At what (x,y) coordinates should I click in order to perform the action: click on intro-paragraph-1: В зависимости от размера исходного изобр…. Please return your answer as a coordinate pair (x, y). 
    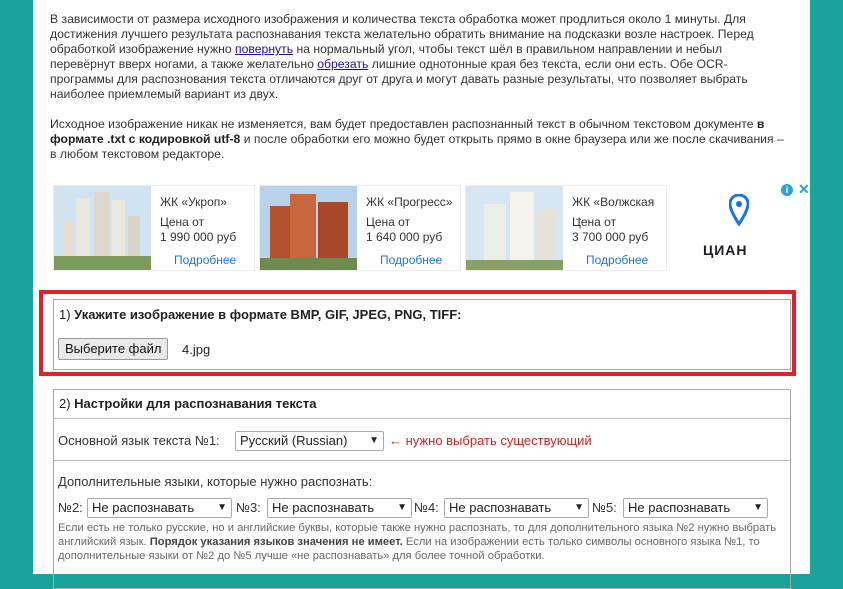
    Looking at the image, I should click on (402, 56).